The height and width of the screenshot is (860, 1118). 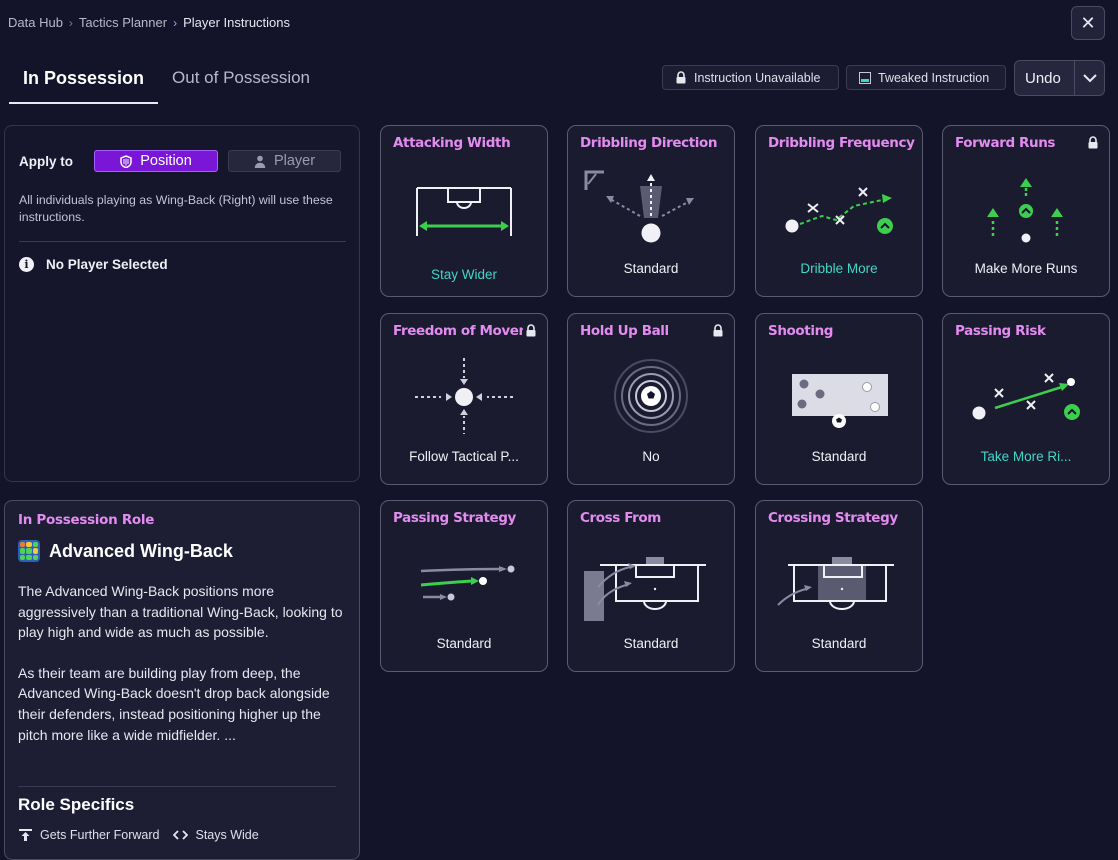 I want to click on breadcrumb-tactics-planner: Tactics Planner, so click(x=123, y=22).